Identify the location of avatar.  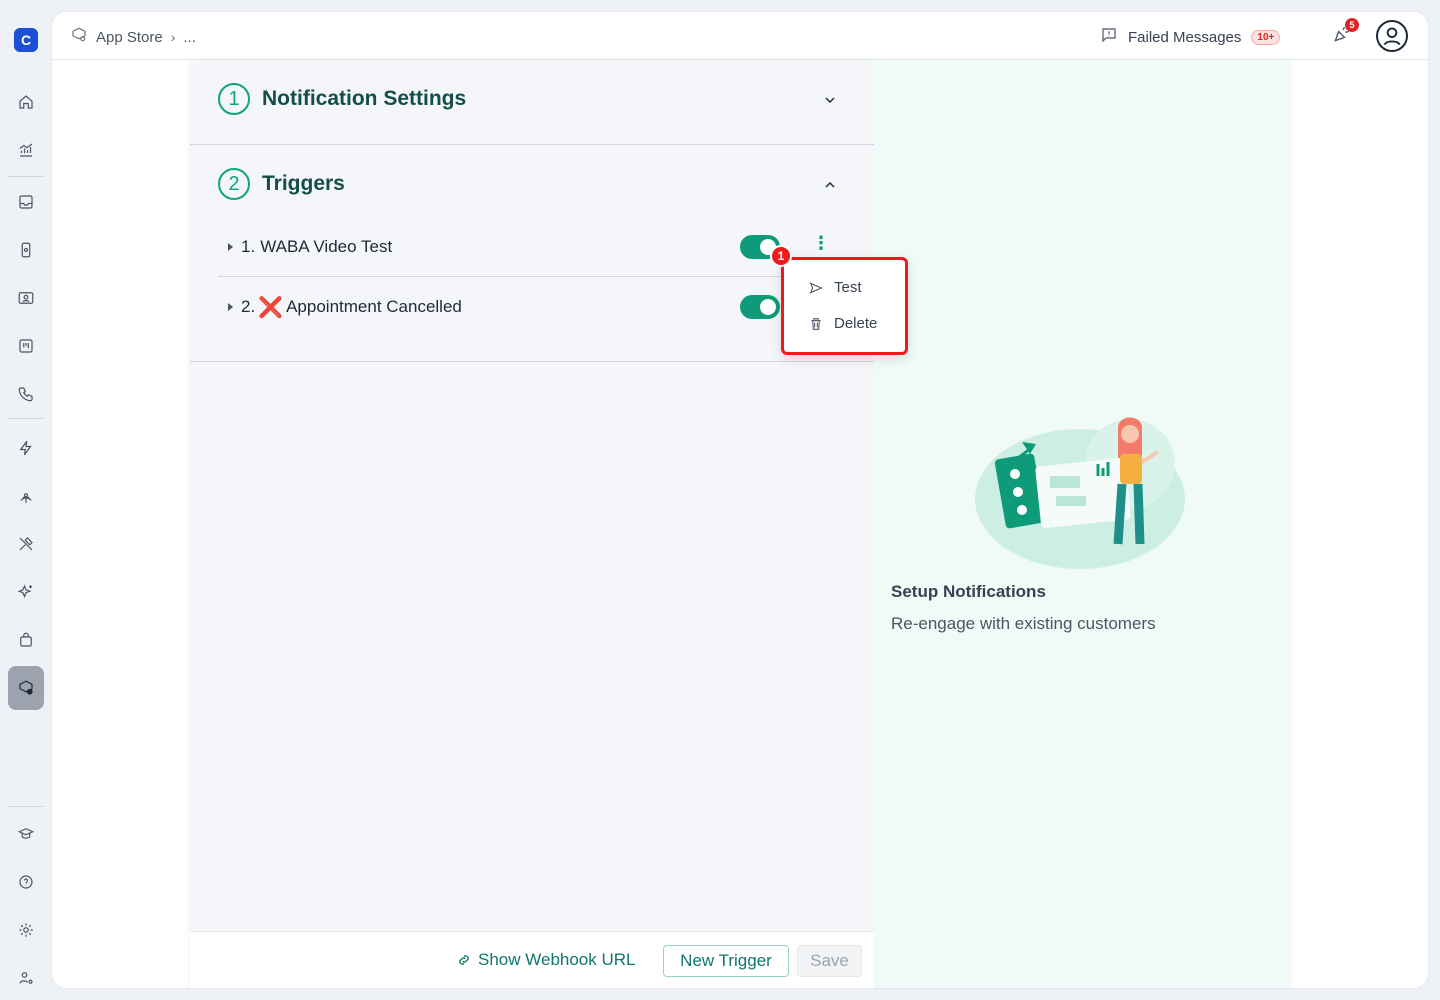
(1392, 36).